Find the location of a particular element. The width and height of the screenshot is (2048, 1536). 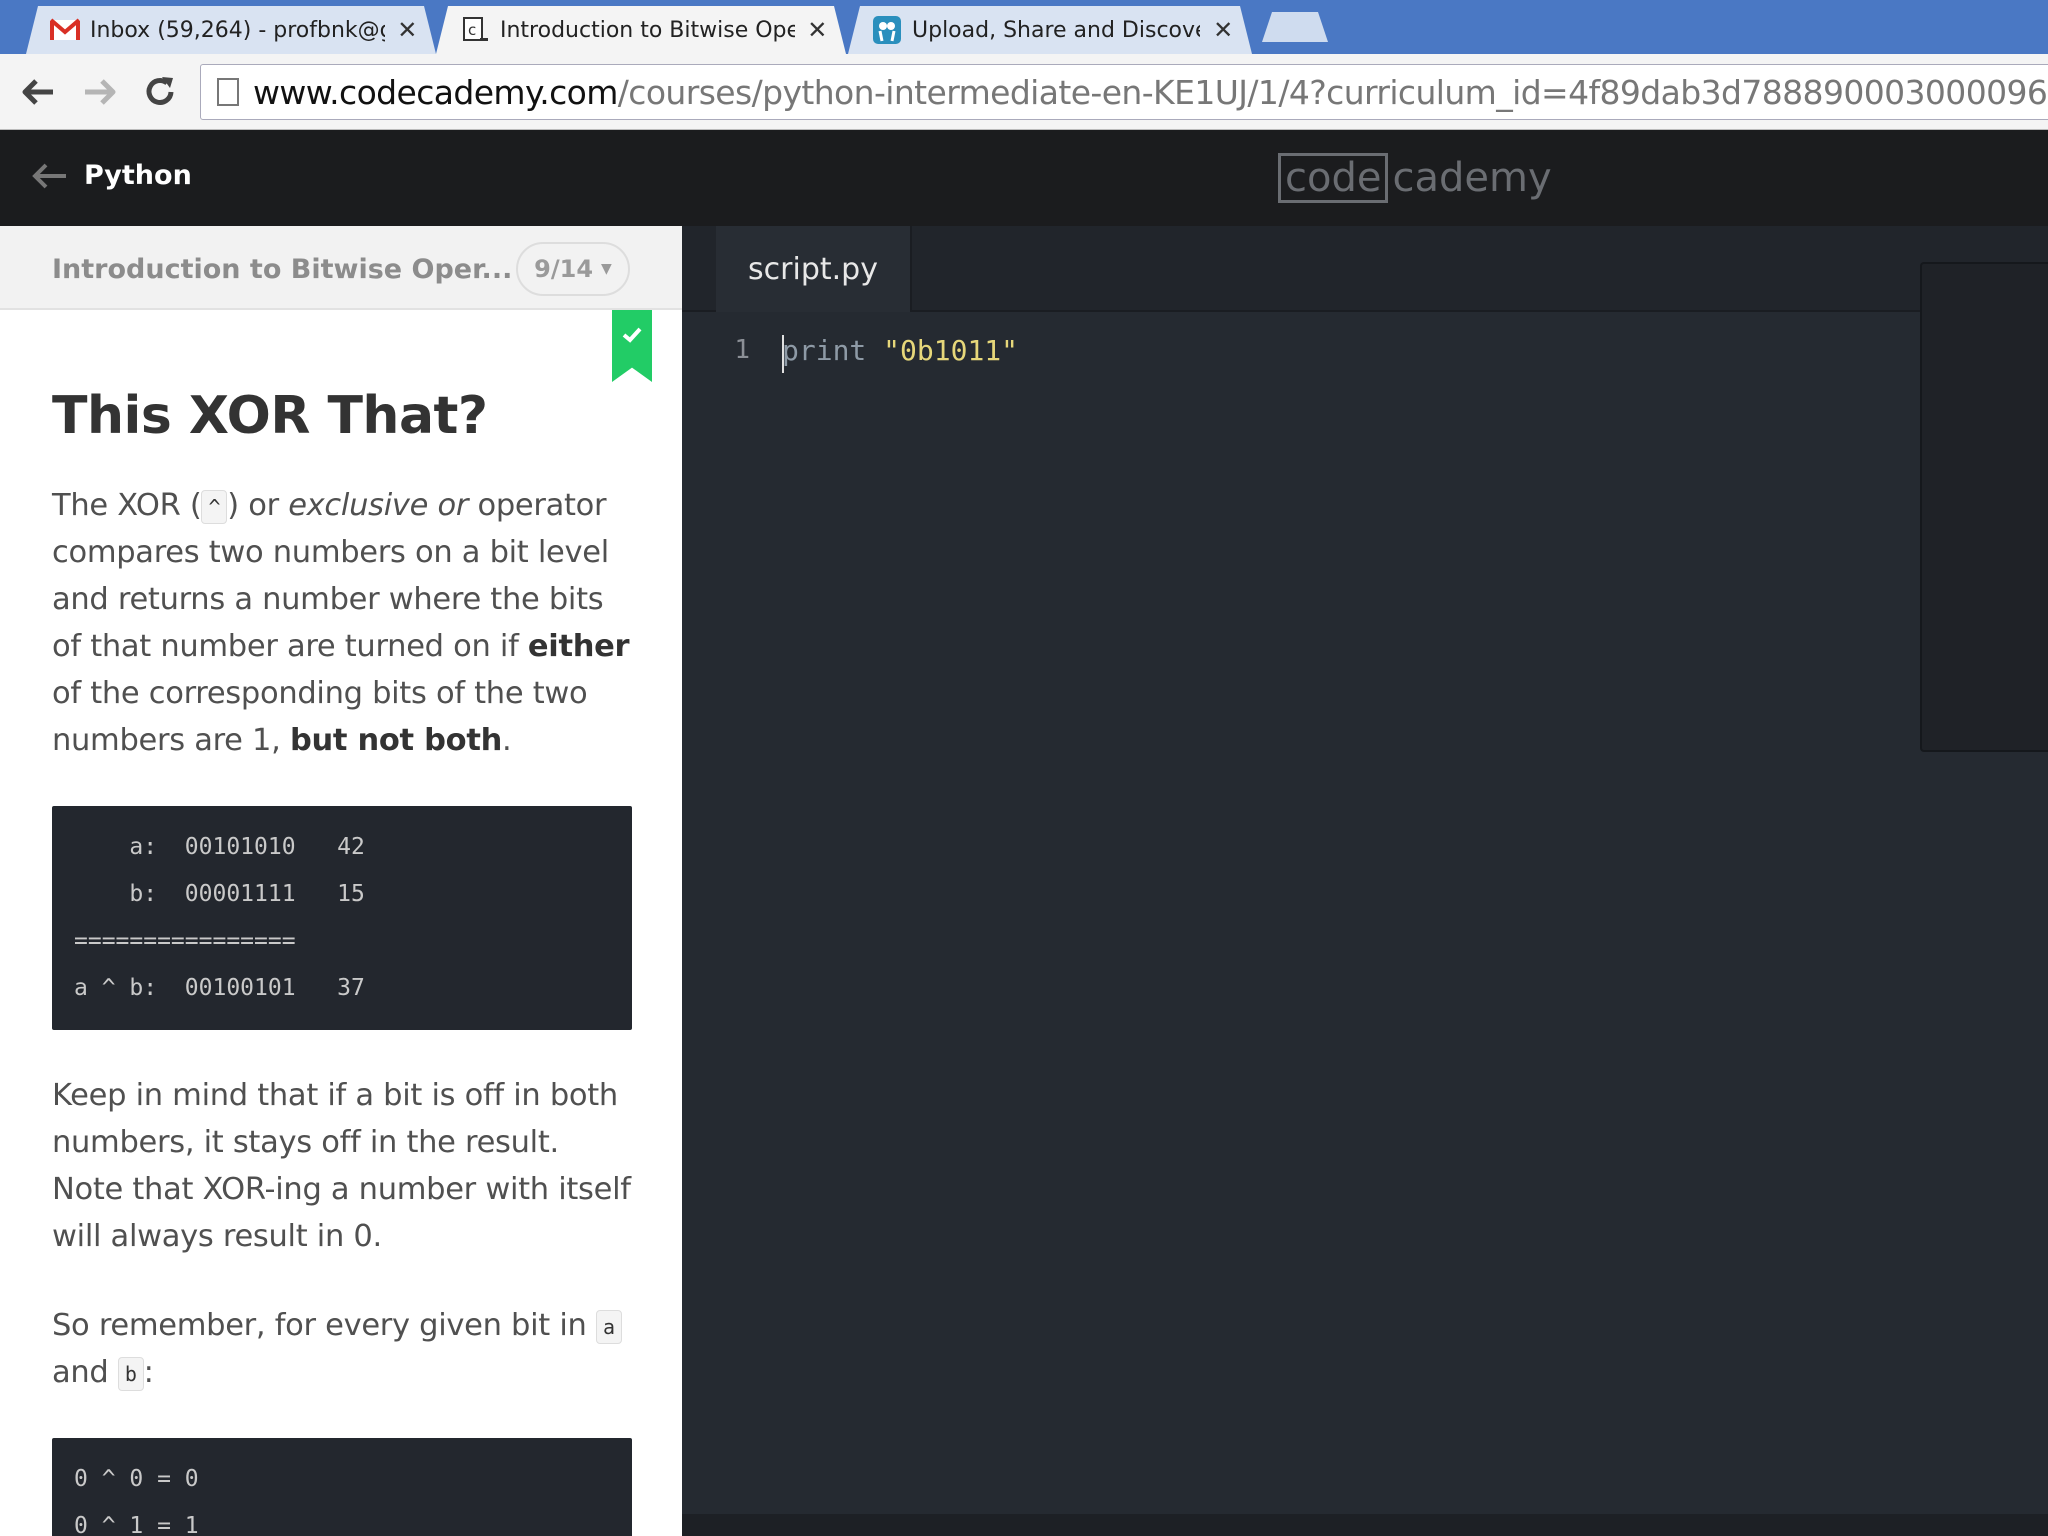

checkmark-icon is located at coordinates (632, 335).